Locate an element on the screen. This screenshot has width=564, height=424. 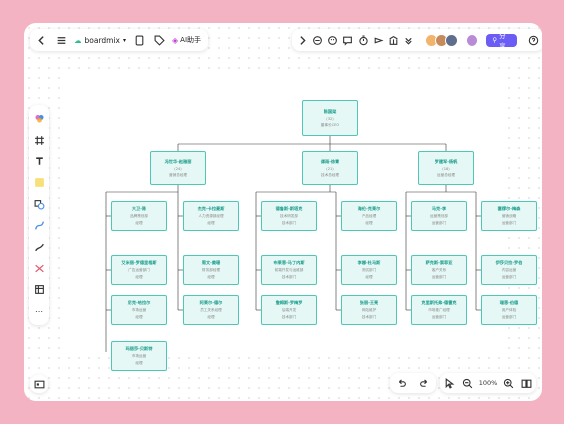
org-node-staff: 萨克斯-索菲亚 客户关系 运营部门 is located at coordinates (439, 270).